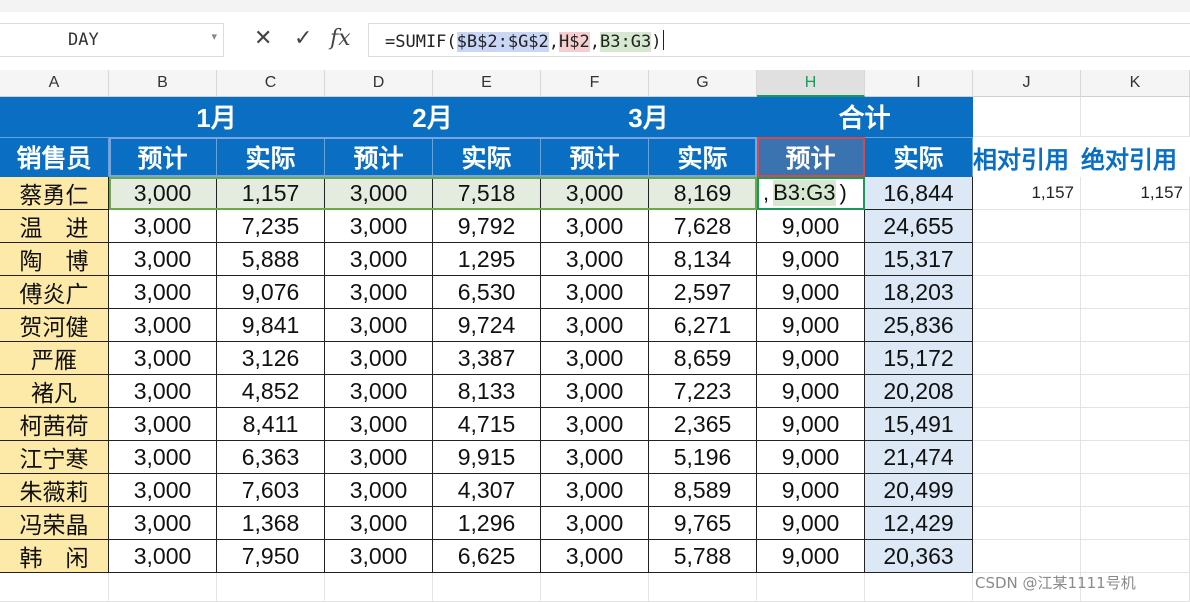 Image resolution: width=1190 pixels, height=602 pixels. Describe the element at coordinates (919, 457) in the screenshot. I see `total-cell: 21,474` at that location.